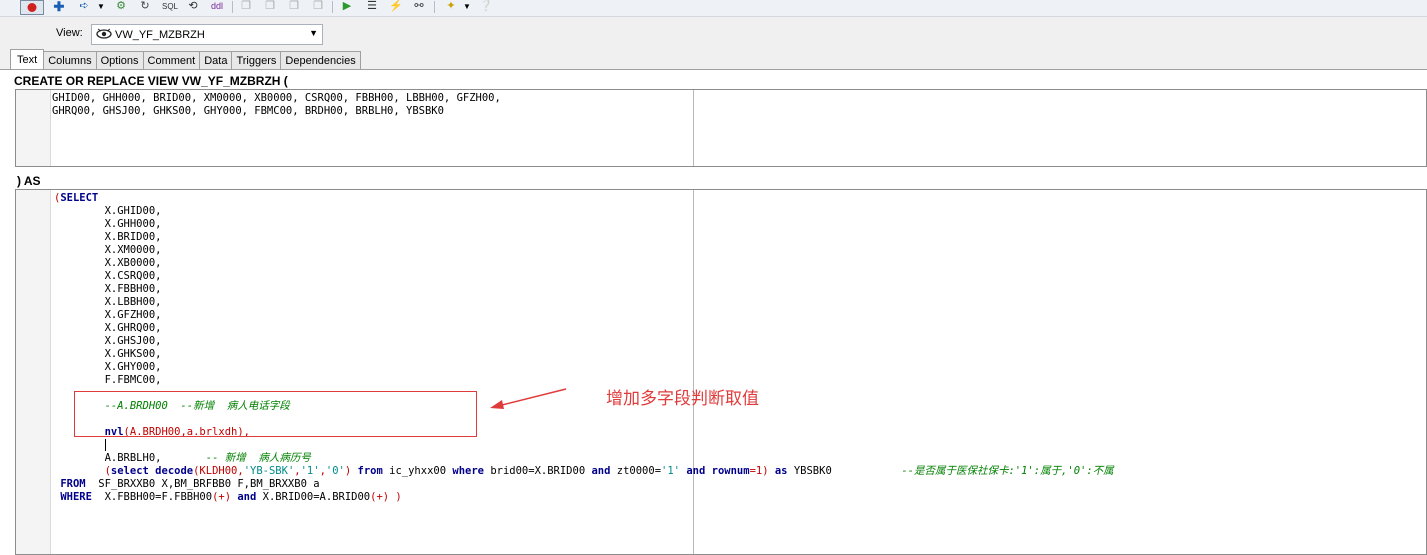  I want to click on editor-gutter, so click(33, 128).